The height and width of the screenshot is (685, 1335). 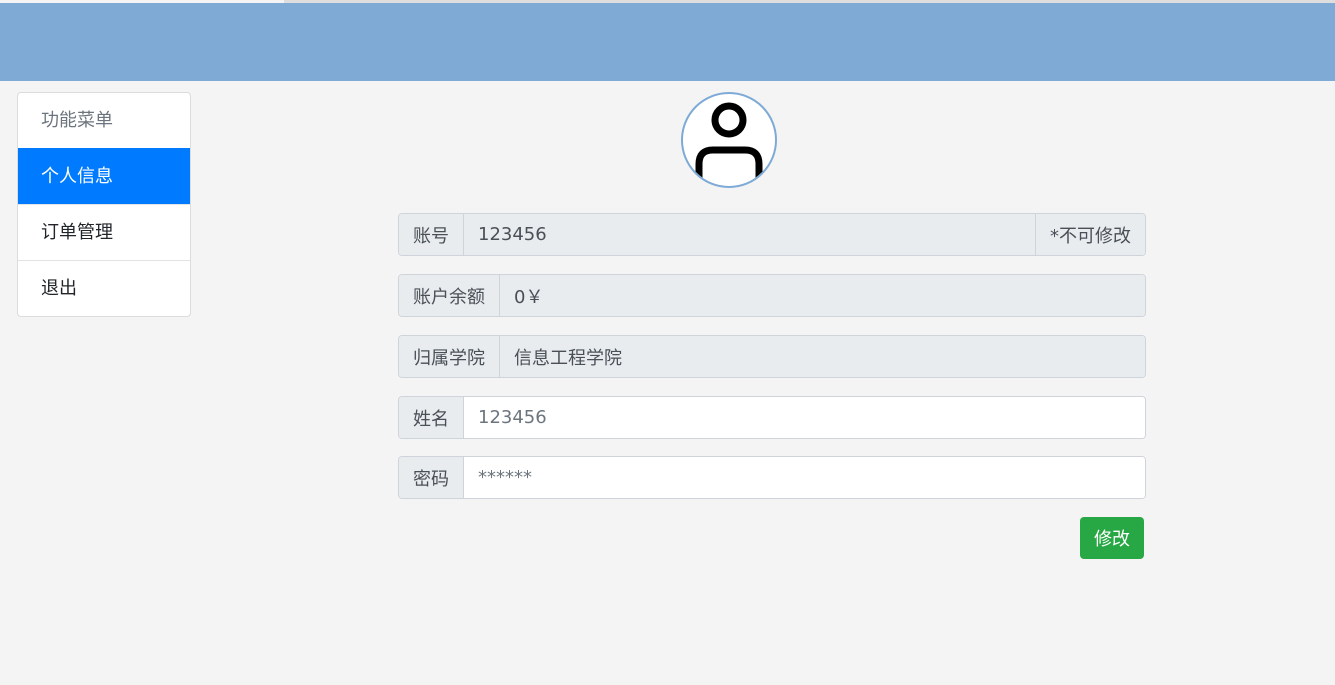 What do you see at coordinates (104, 176) in the screenshot?
I see `sidebar-item-profile: 个人信息` at bounding box center [104, 176].